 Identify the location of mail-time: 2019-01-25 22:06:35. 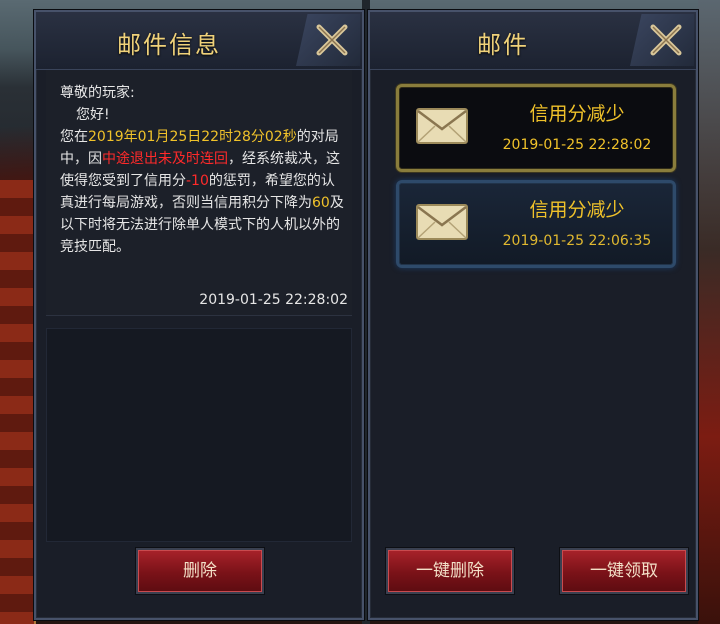
(577, 241).